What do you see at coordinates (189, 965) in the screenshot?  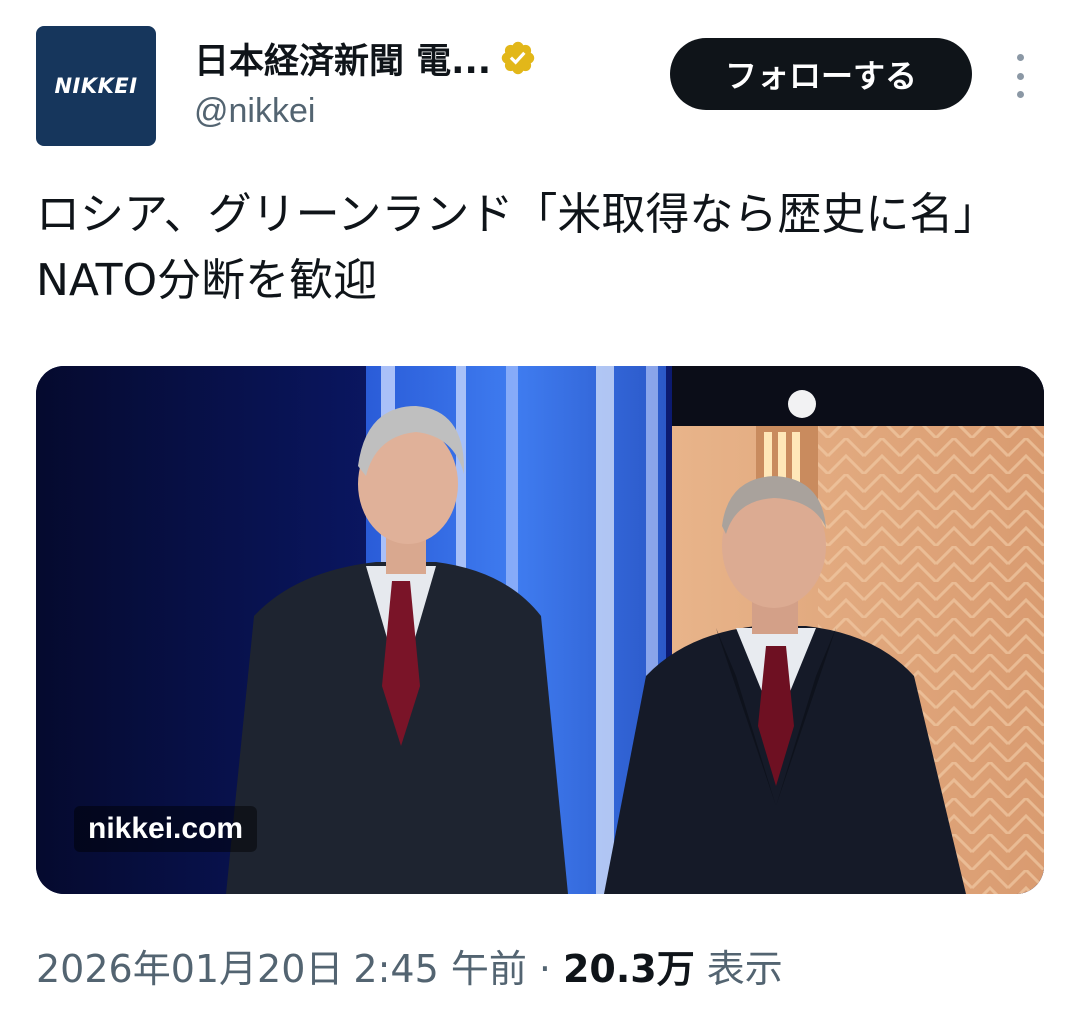 I see `tweet-date: 2026年01月20日` at bounding box center [189, 965].